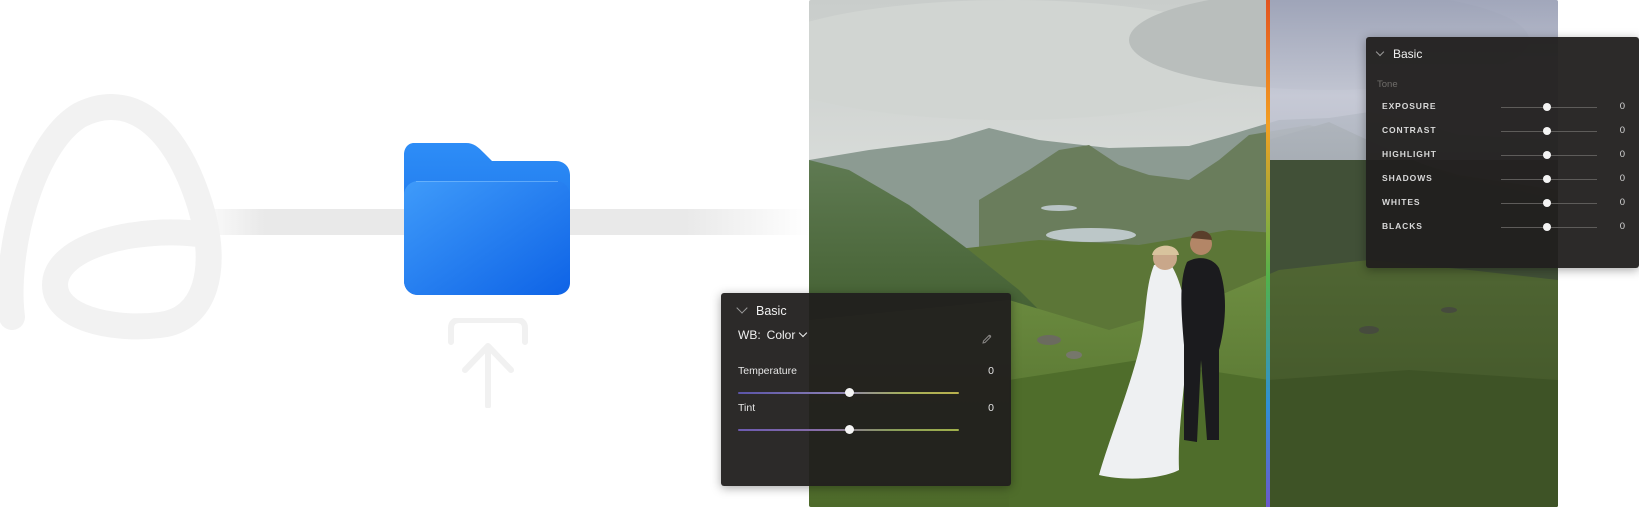  I want to click on folder-icon, so click(487, 219).